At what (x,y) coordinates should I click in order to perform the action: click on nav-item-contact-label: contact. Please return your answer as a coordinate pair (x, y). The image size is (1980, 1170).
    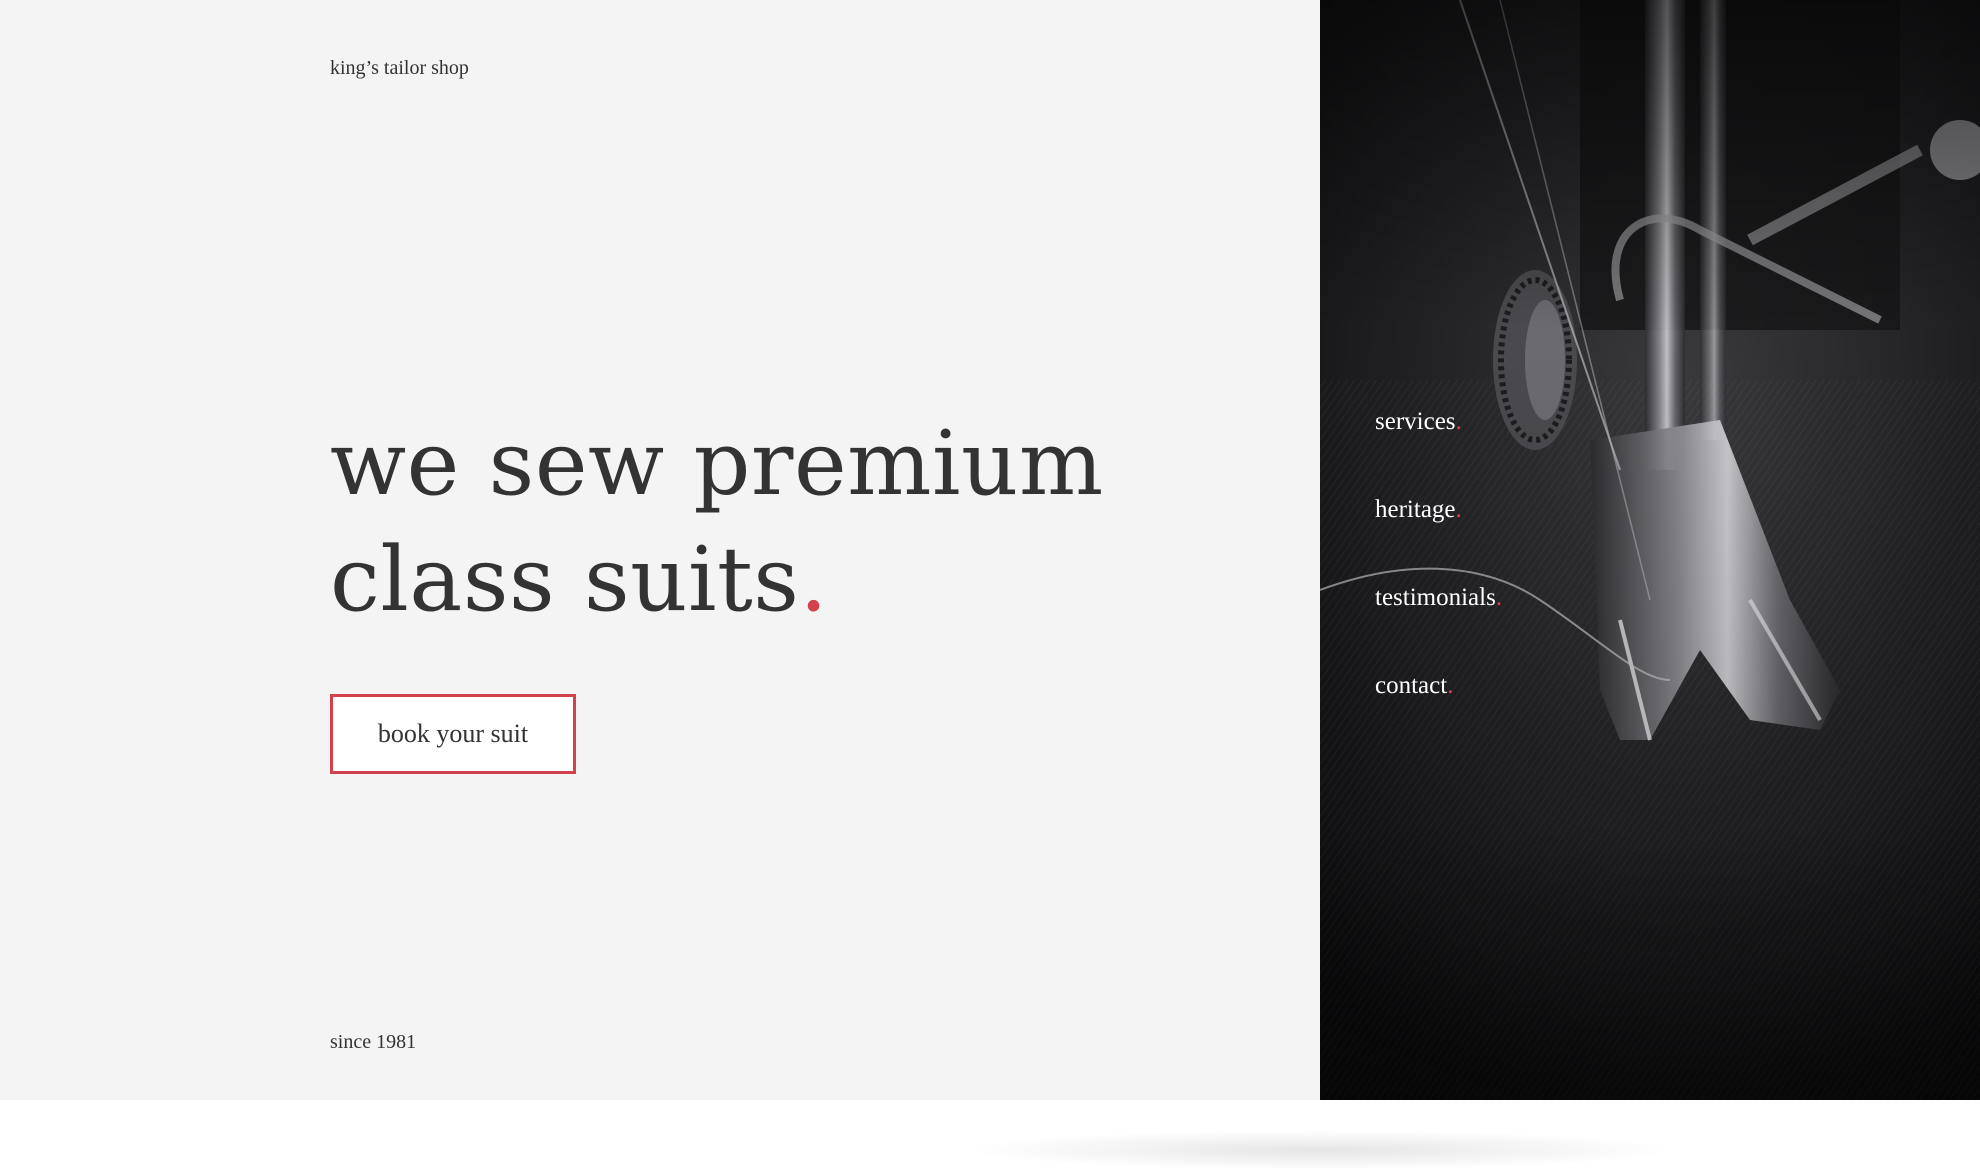
    Looking at the image, I should click on (1411, 685).